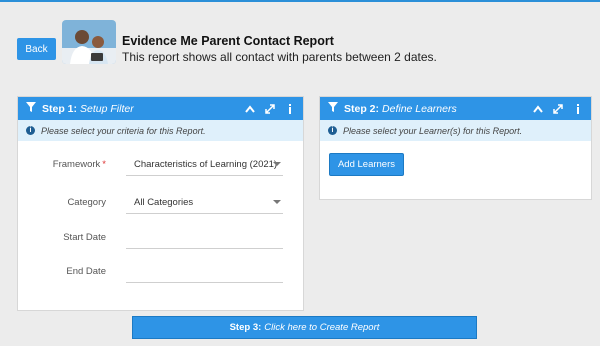 The width and height of the screenshot is (600, 346). What do you see at coordinates (204, 270) in the screenshot?
I see `end-date-input` at bounding box center [204, 270].